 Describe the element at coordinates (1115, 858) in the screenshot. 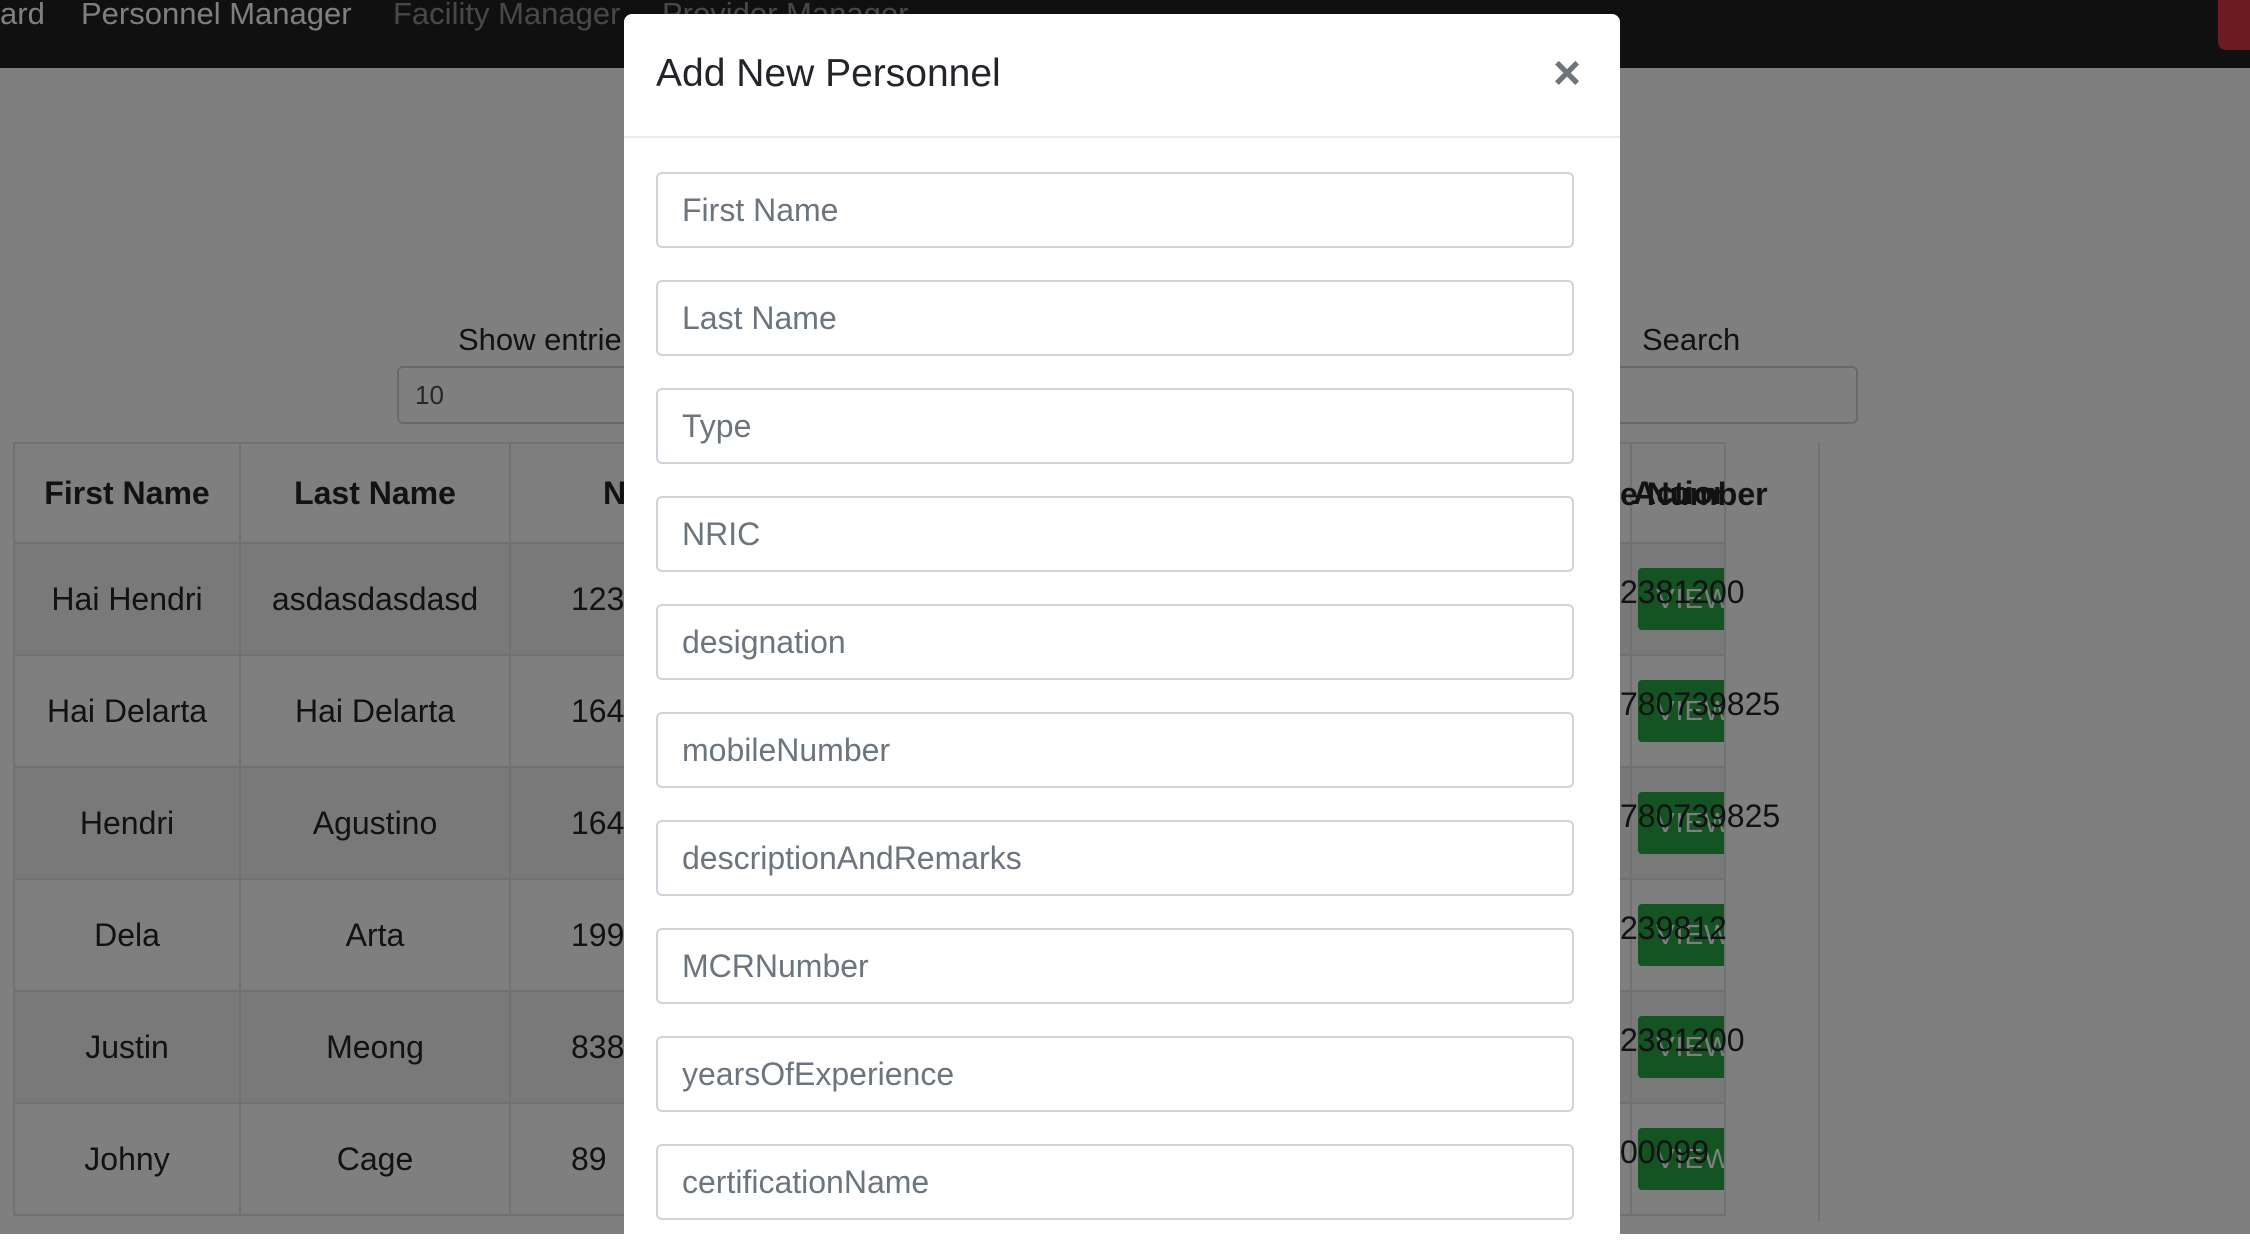

I see `description-remarks-field` at that location.